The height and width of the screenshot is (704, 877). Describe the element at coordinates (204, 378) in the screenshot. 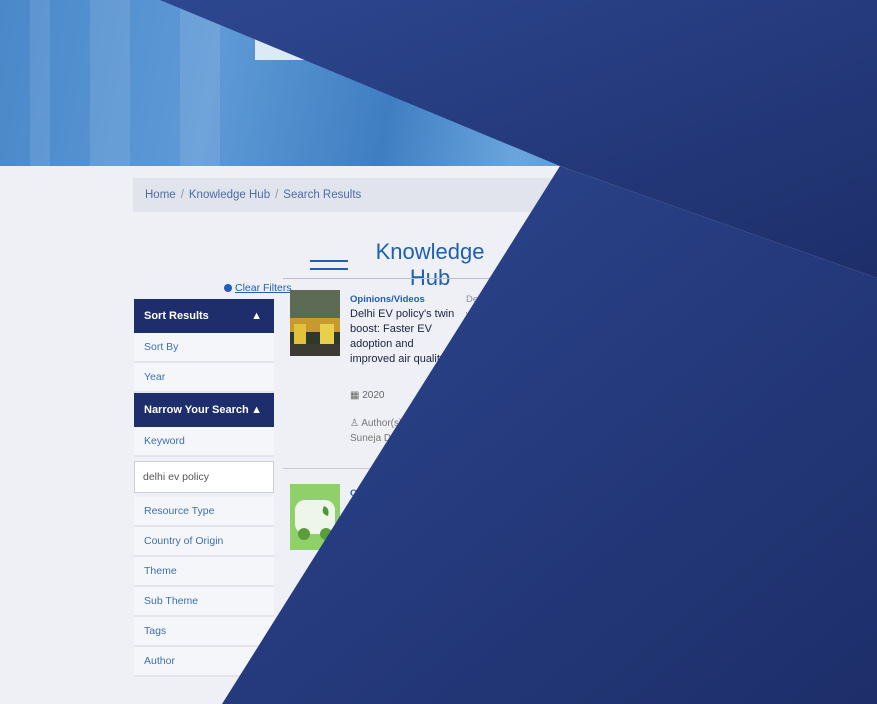

I see `year-option: Year` at that location.